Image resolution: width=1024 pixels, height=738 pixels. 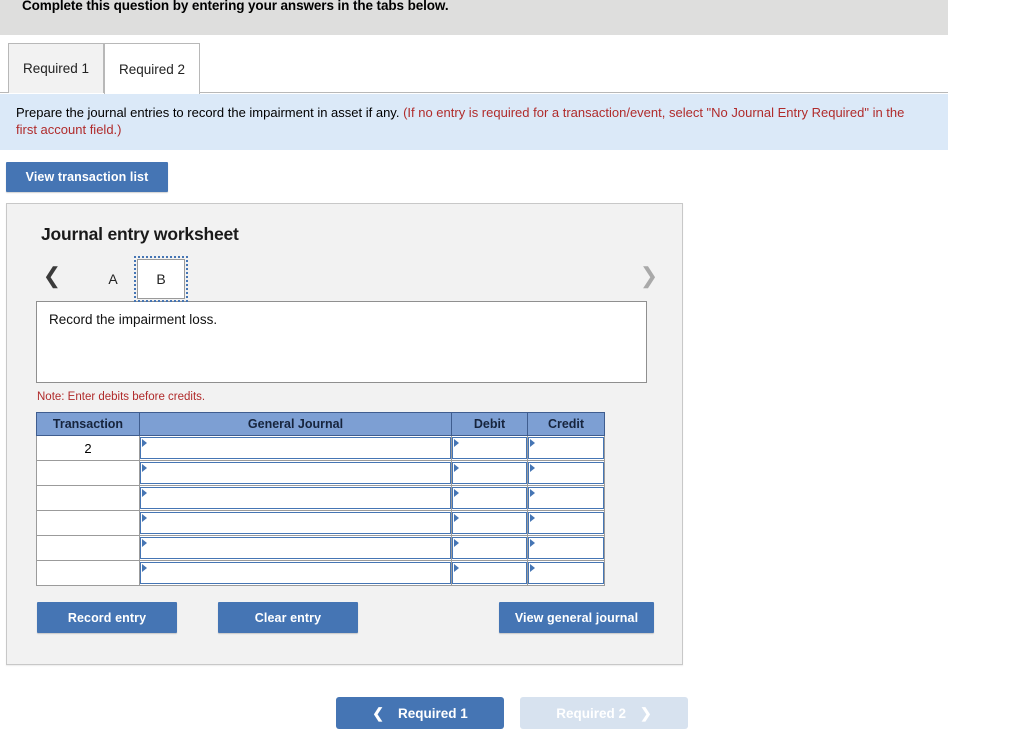 I want to click on transaction-cell: 2, so click(x=88, y=448).